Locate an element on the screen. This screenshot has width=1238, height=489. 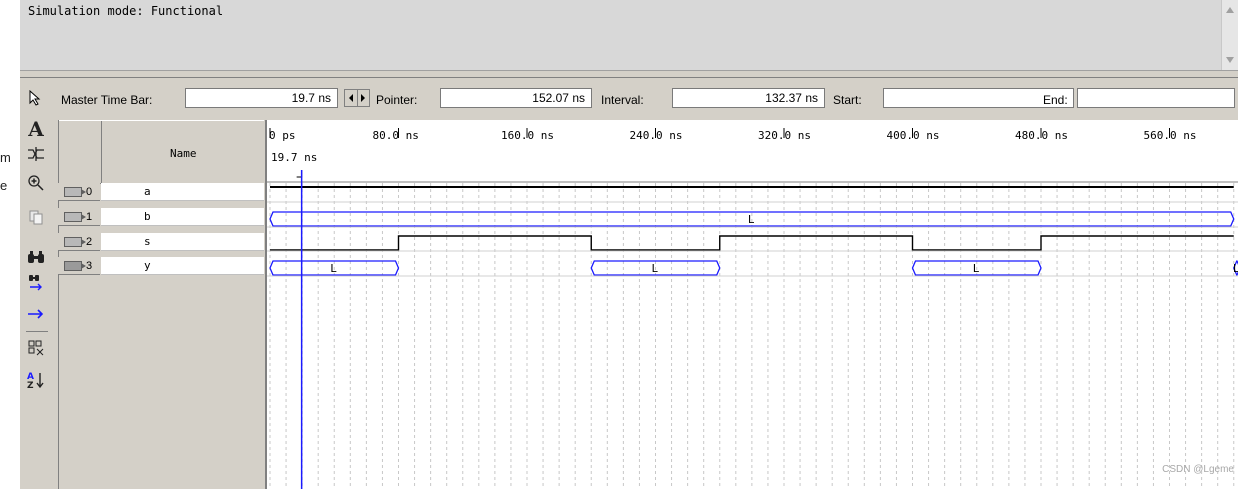
start-label: Start: is located at coordinates (847, 100).